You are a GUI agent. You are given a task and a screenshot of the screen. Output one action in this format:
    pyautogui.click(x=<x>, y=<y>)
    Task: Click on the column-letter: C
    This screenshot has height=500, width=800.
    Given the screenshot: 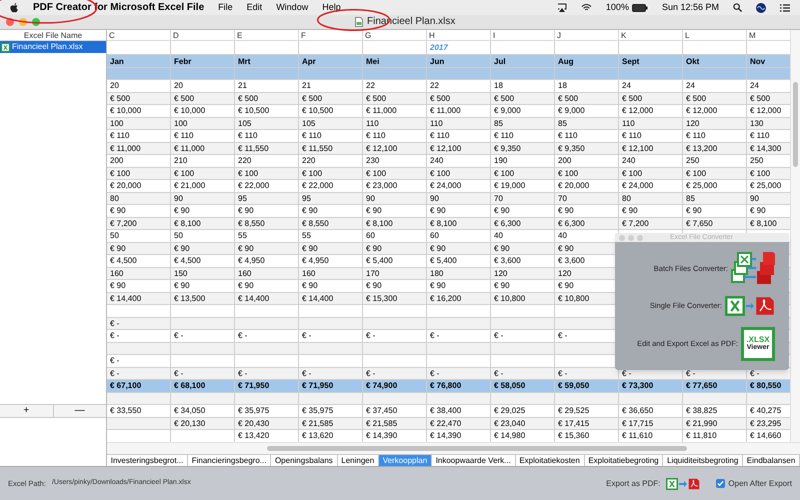 What is the action you would take?
    pyautogui.click(x=112, y=35)
    